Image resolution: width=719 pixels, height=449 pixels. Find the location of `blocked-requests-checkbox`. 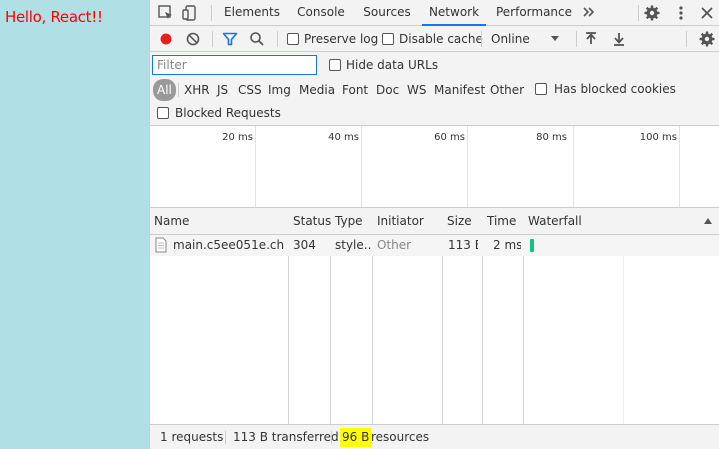

blocked-requests-checkbox is located at coordinates (163, 113).